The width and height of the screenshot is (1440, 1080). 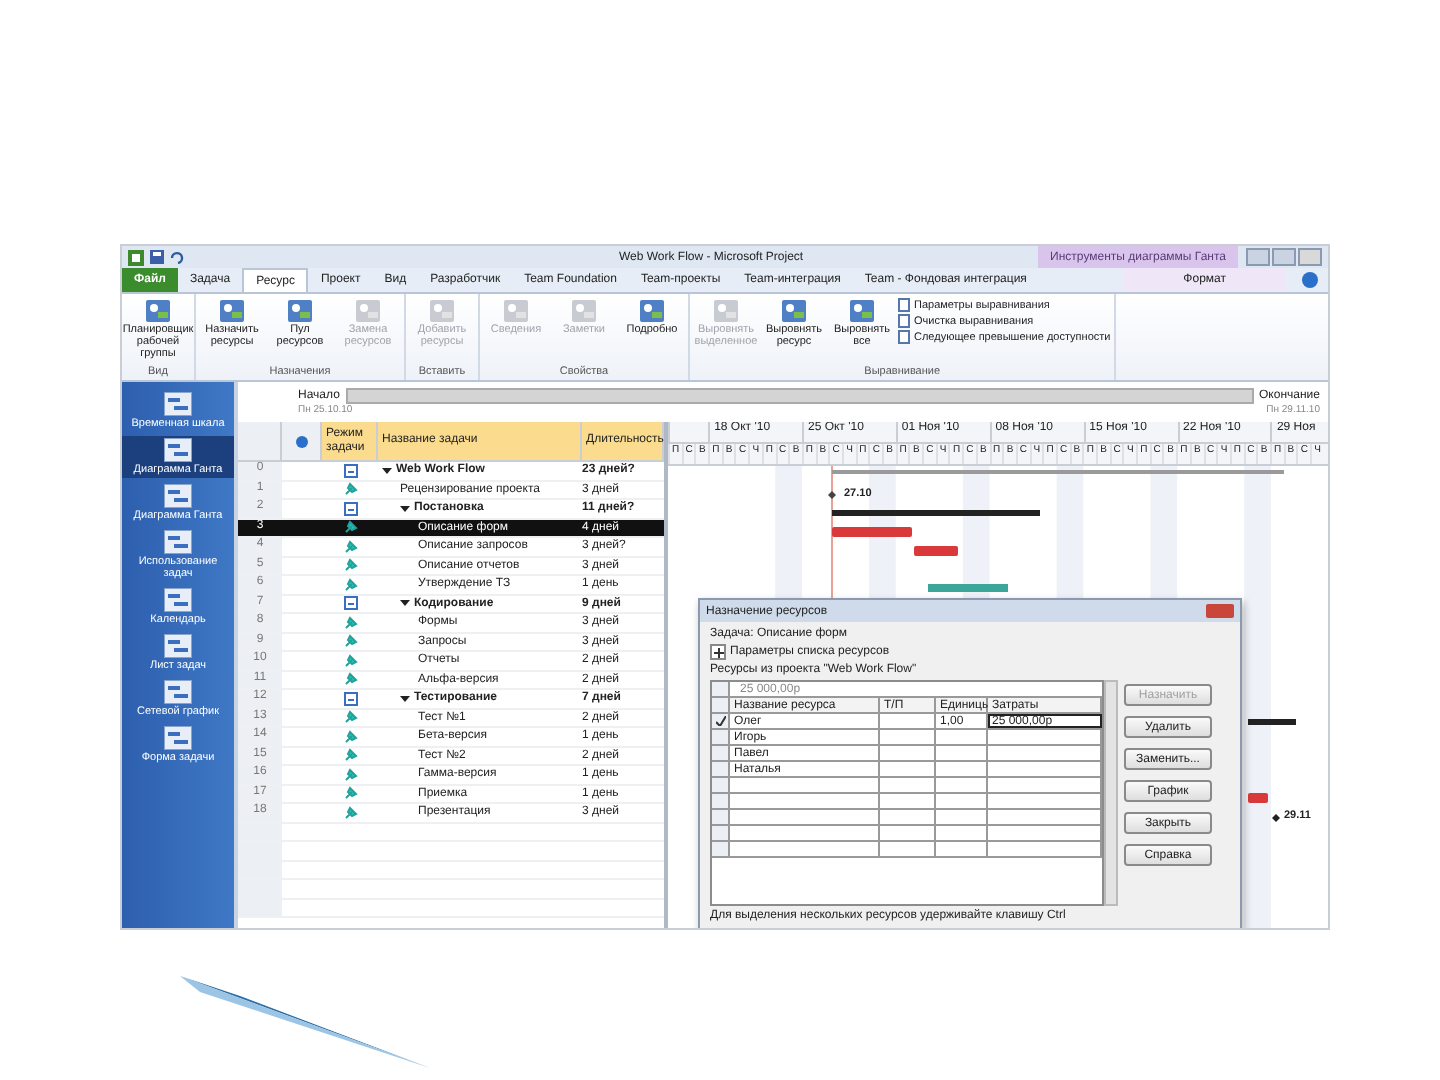 I want to click on save-icon, so click(x=157, y=257).